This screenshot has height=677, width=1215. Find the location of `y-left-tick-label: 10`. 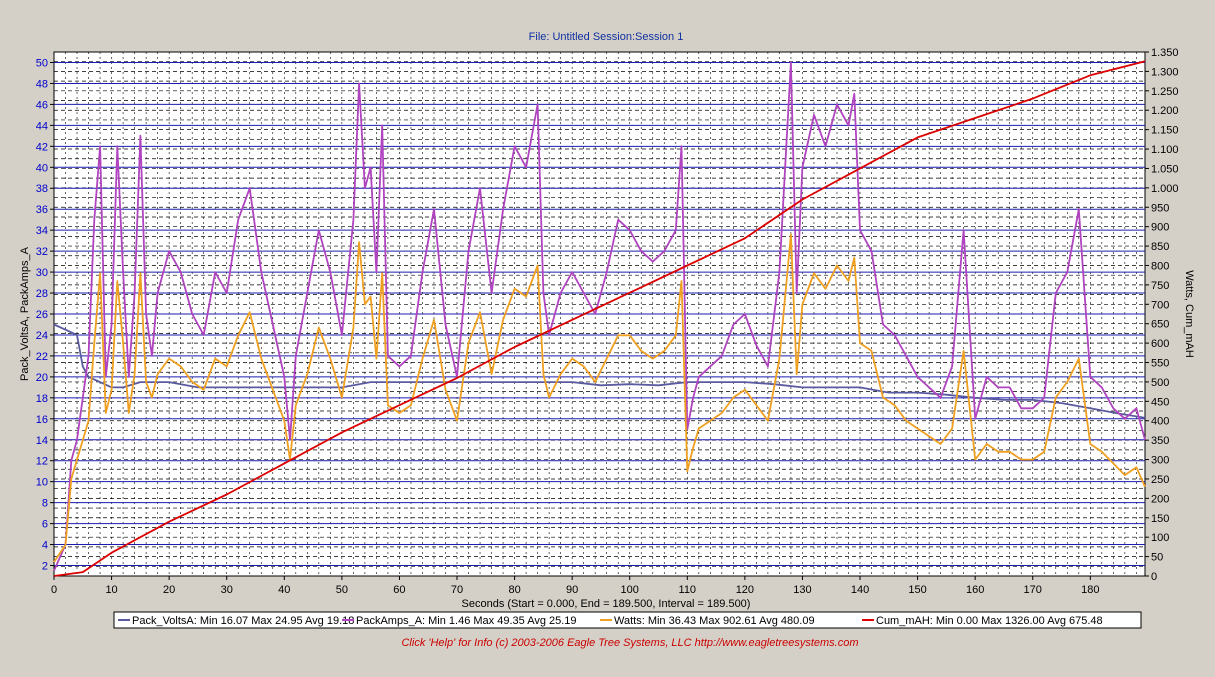

y-left-tick-label: 10 is located at coordinates (42, 483).